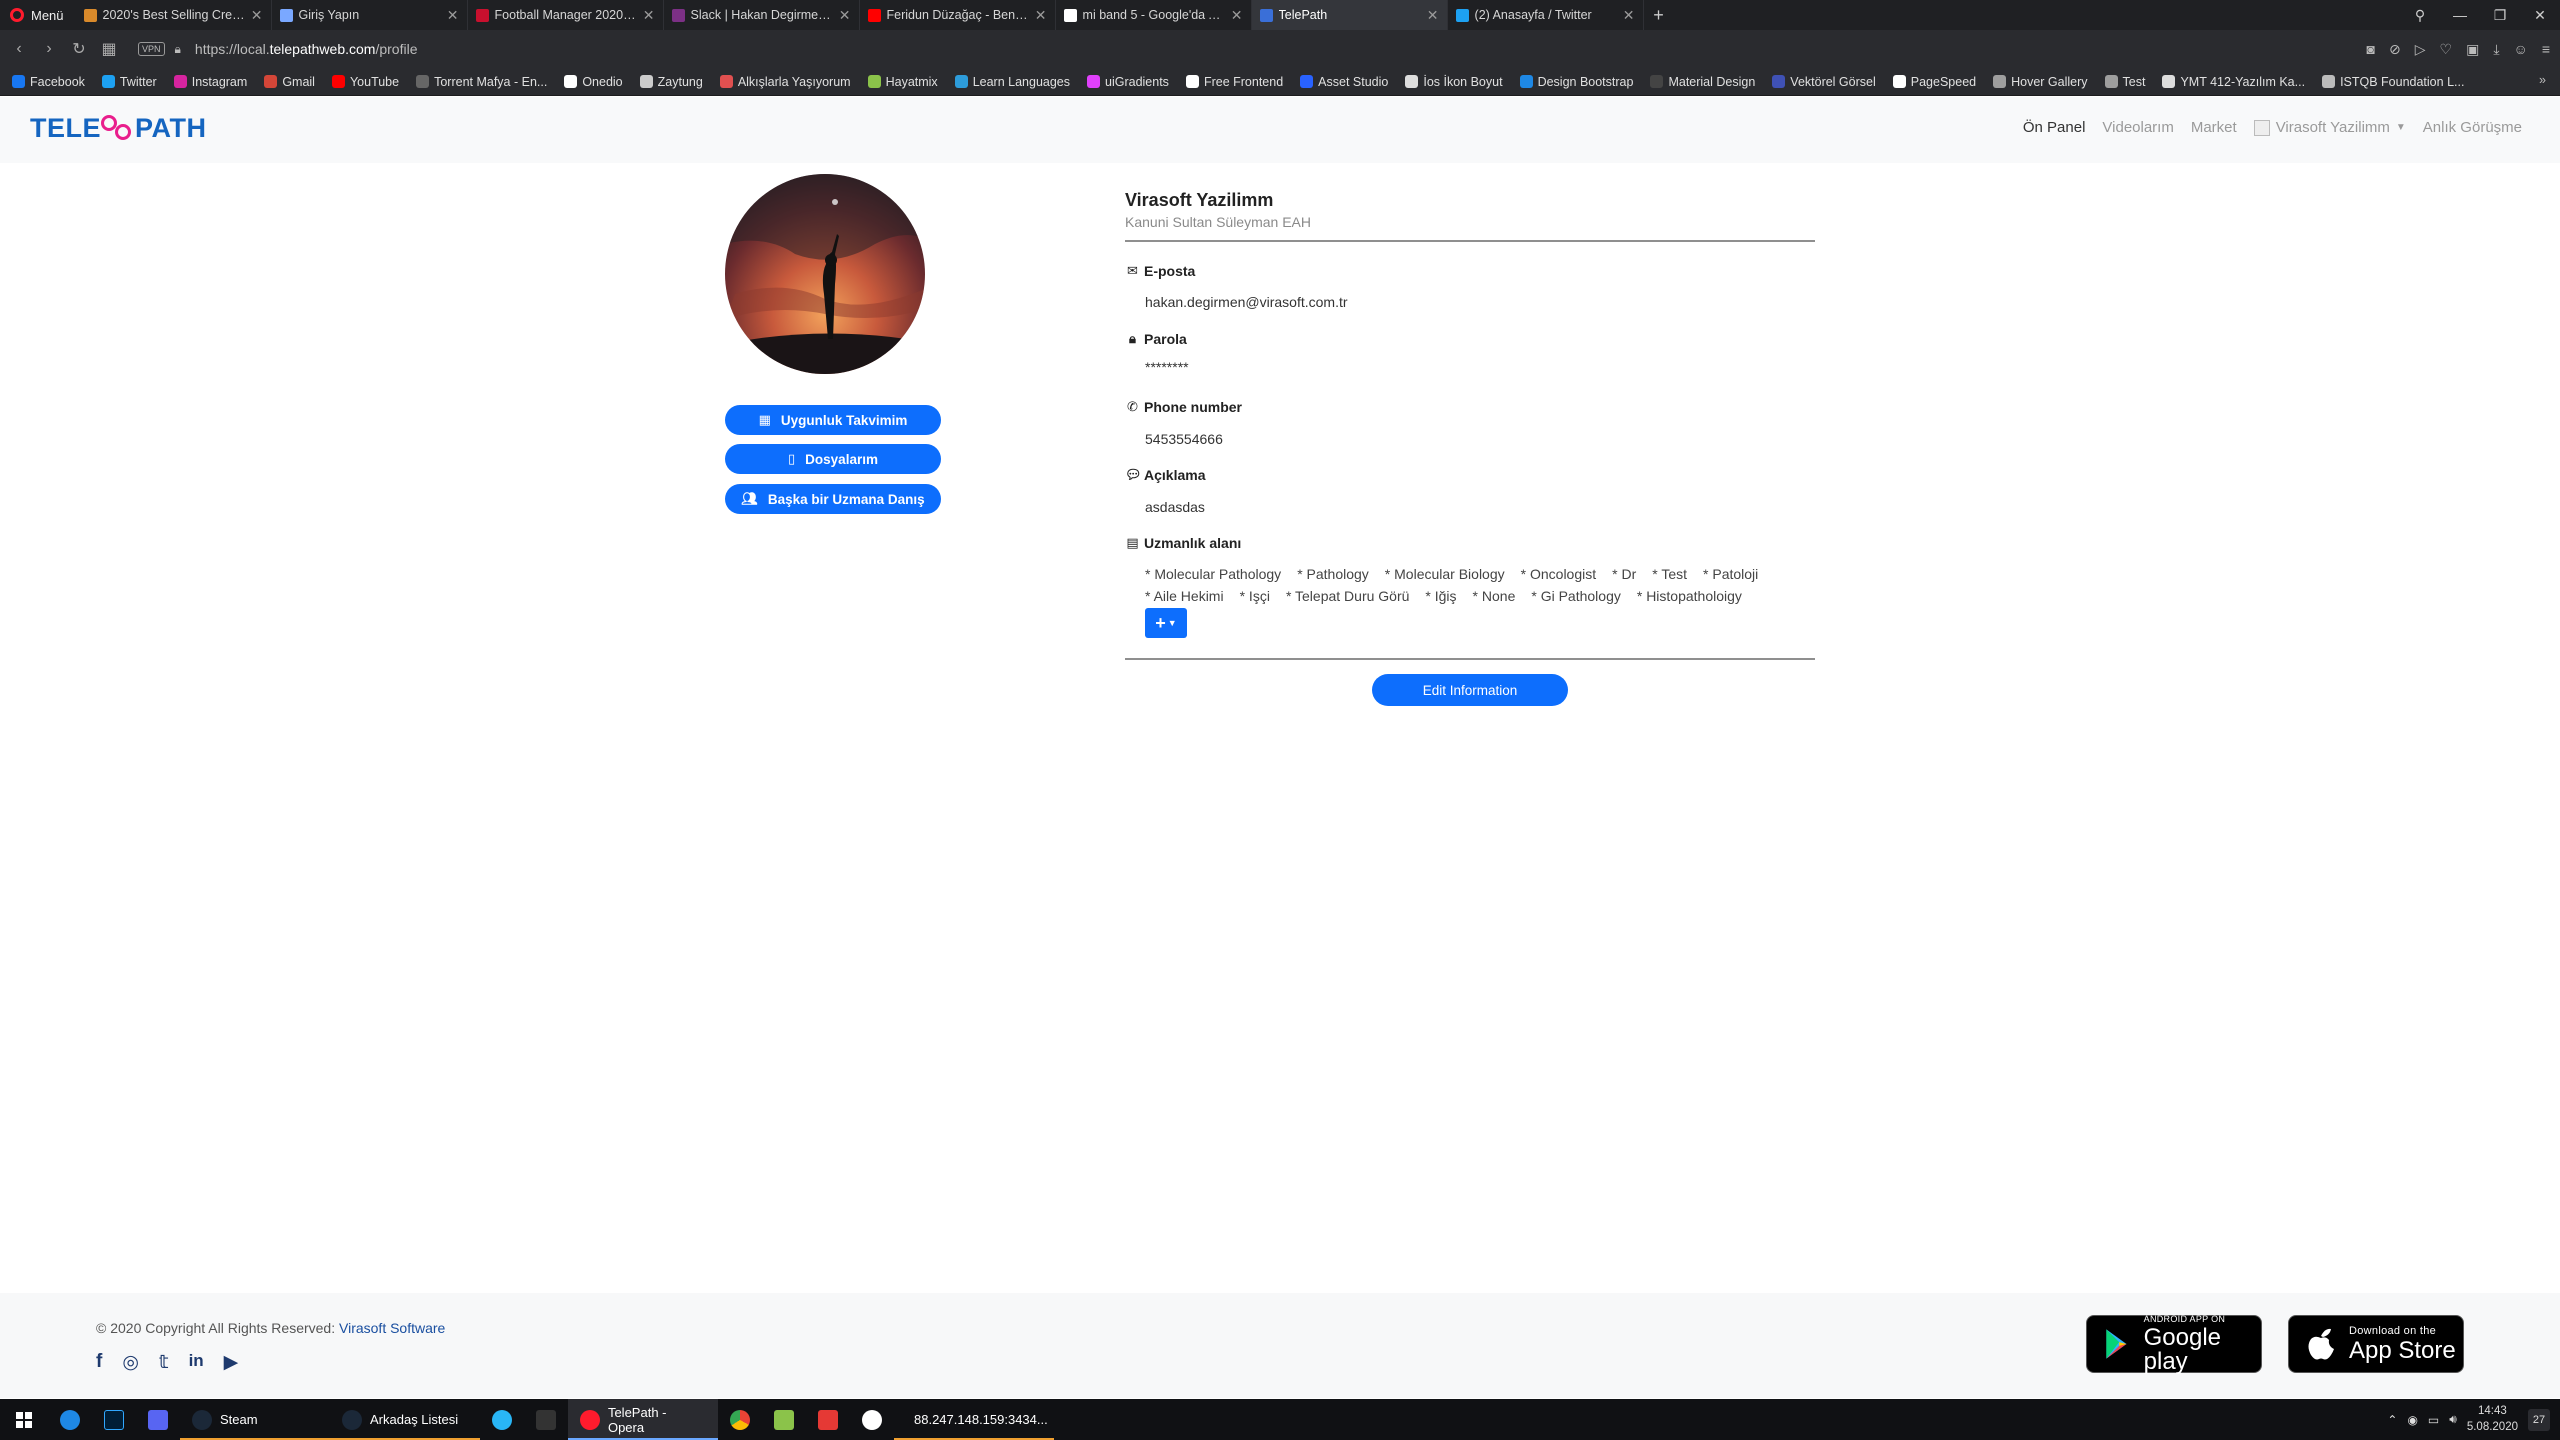 Image resolution: width=2560 pixels, height=1440 pixels. I want to click on url-field: https://local.telepathweb.com/profile, so click(306, 49).